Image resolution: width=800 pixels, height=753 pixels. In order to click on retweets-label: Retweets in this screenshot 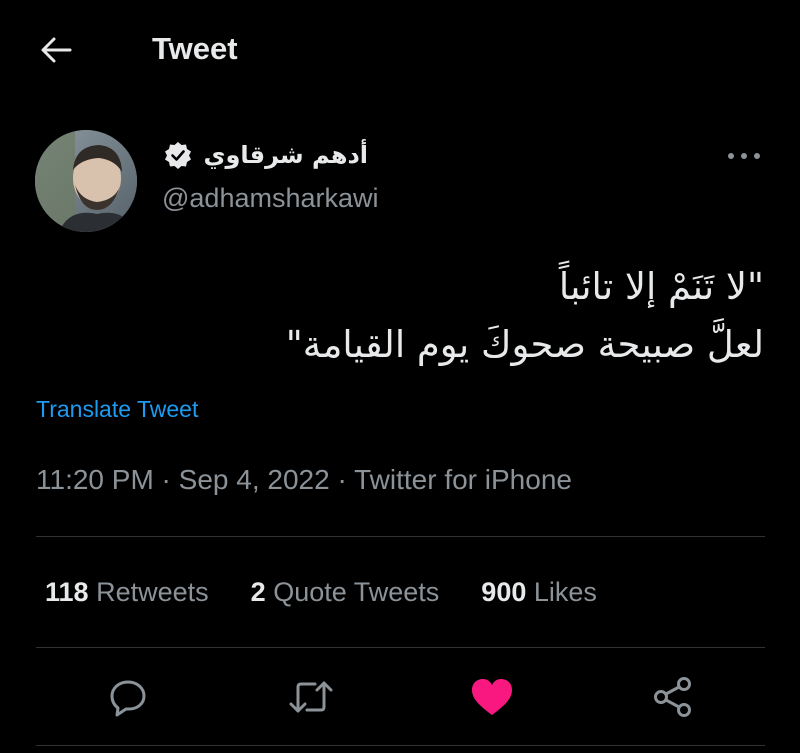, I will do `click(152, 592)`.